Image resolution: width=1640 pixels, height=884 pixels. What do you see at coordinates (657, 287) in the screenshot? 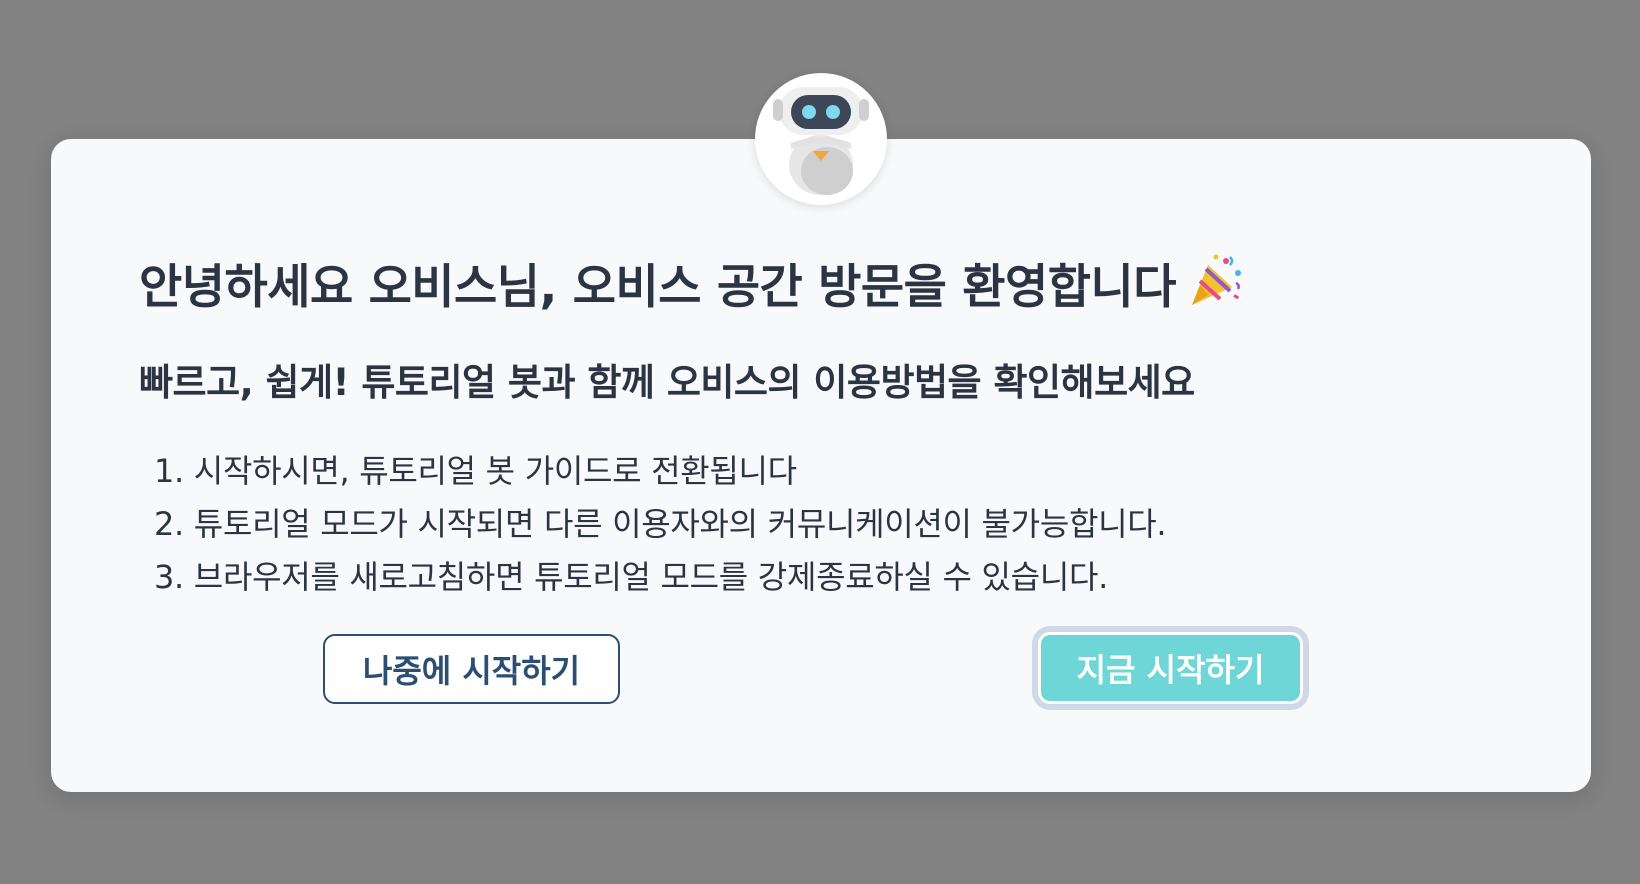
I see `dialog-title-text: 안녕하세요 오비스님, 오비스 공간 방문을 환영합니다` at bounding box center [657, 287].